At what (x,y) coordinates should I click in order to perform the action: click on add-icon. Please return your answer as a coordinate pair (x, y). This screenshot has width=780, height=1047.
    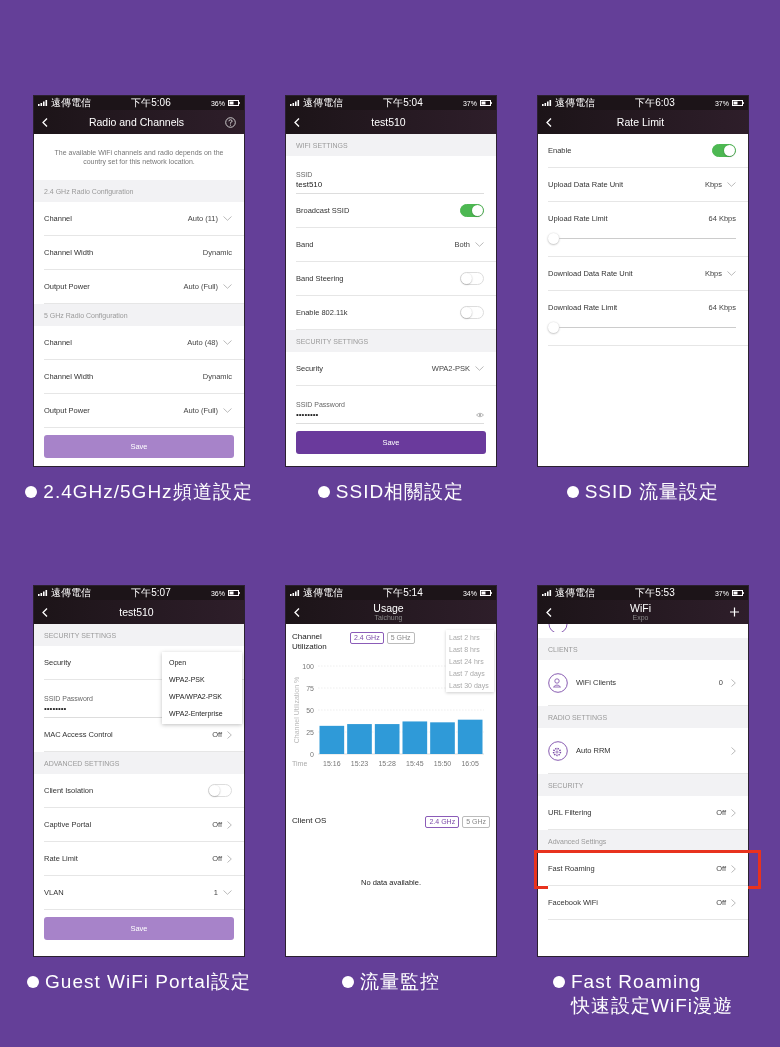
    Looking at the image, I should click on (734, 612).